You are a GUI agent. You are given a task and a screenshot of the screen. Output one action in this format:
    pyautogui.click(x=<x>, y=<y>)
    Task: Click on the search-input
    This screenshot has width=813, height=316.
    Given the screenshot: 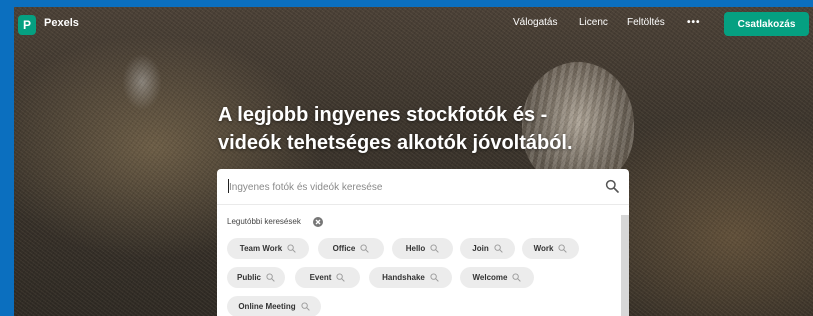 What is the action you would take?
    pyautogui.click(x=409, y=187)
    